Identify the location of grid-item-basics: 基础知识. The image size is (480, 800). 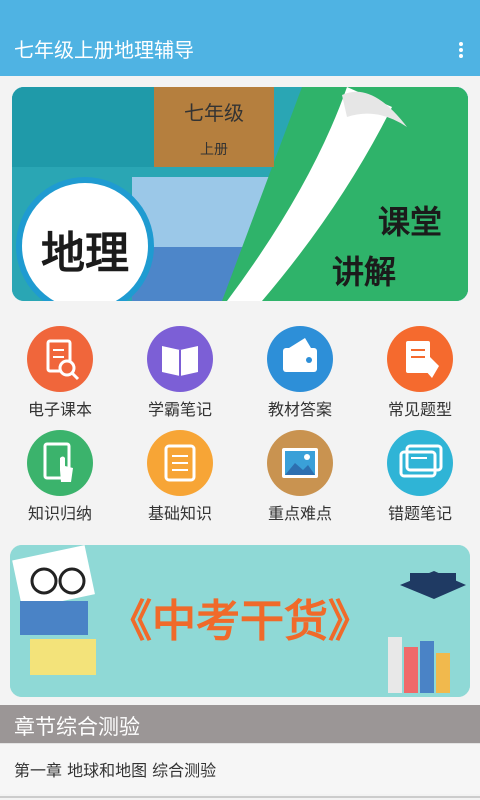
(180, 480).